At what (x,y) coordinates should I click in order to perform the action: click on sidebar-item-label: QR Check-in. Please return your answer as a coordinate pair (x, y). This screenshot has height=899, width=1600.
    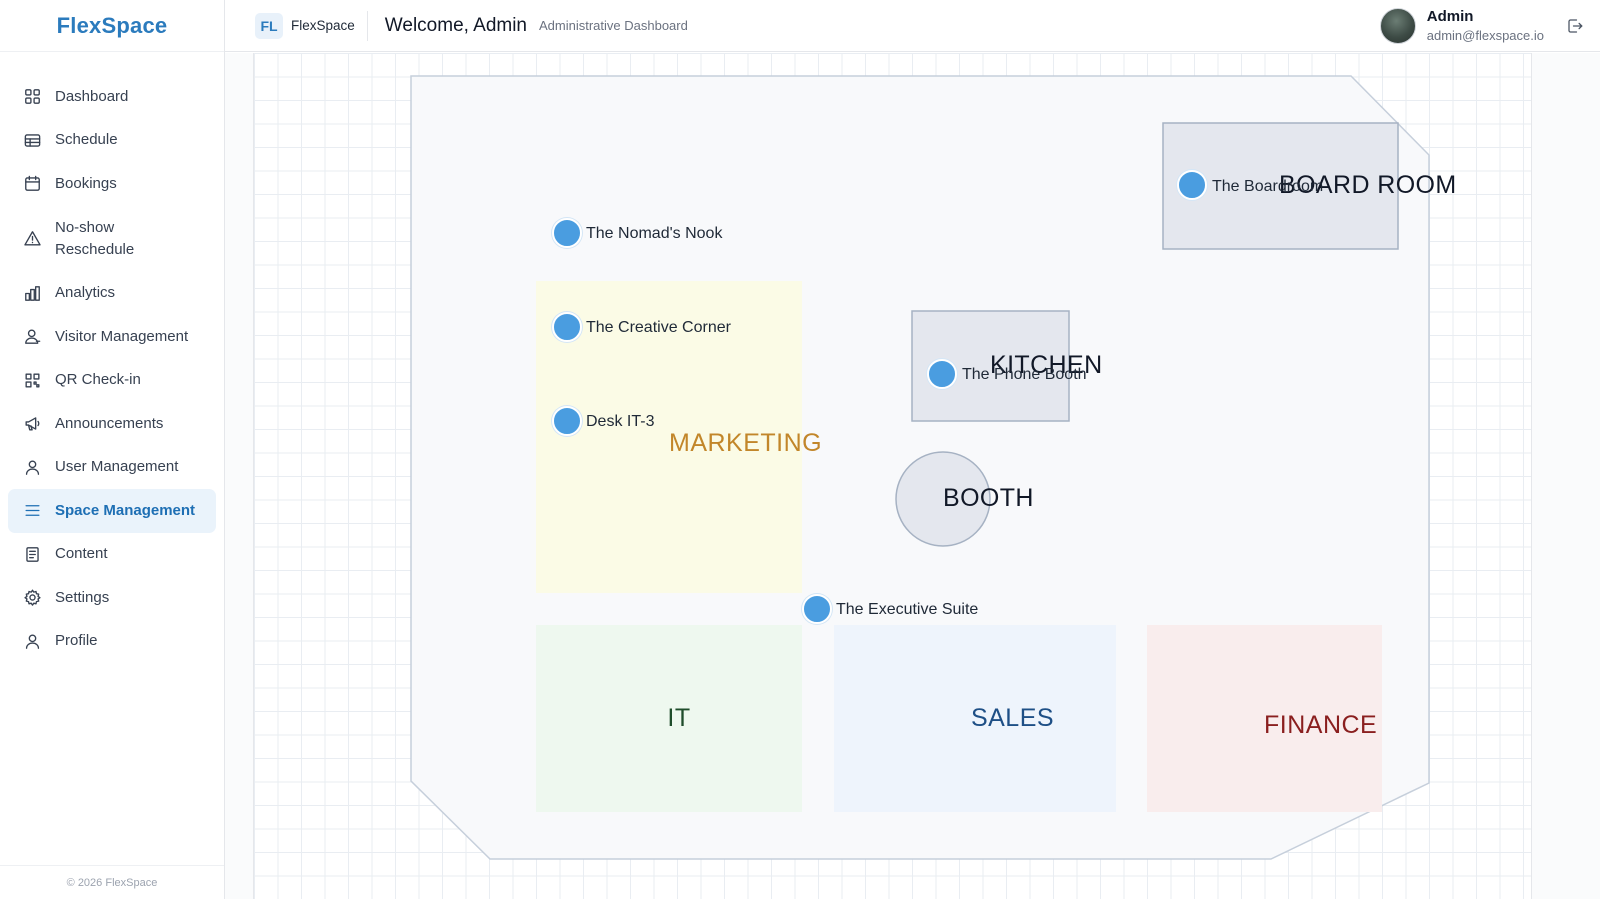
    Looking at the image, I should click on (98, 380).